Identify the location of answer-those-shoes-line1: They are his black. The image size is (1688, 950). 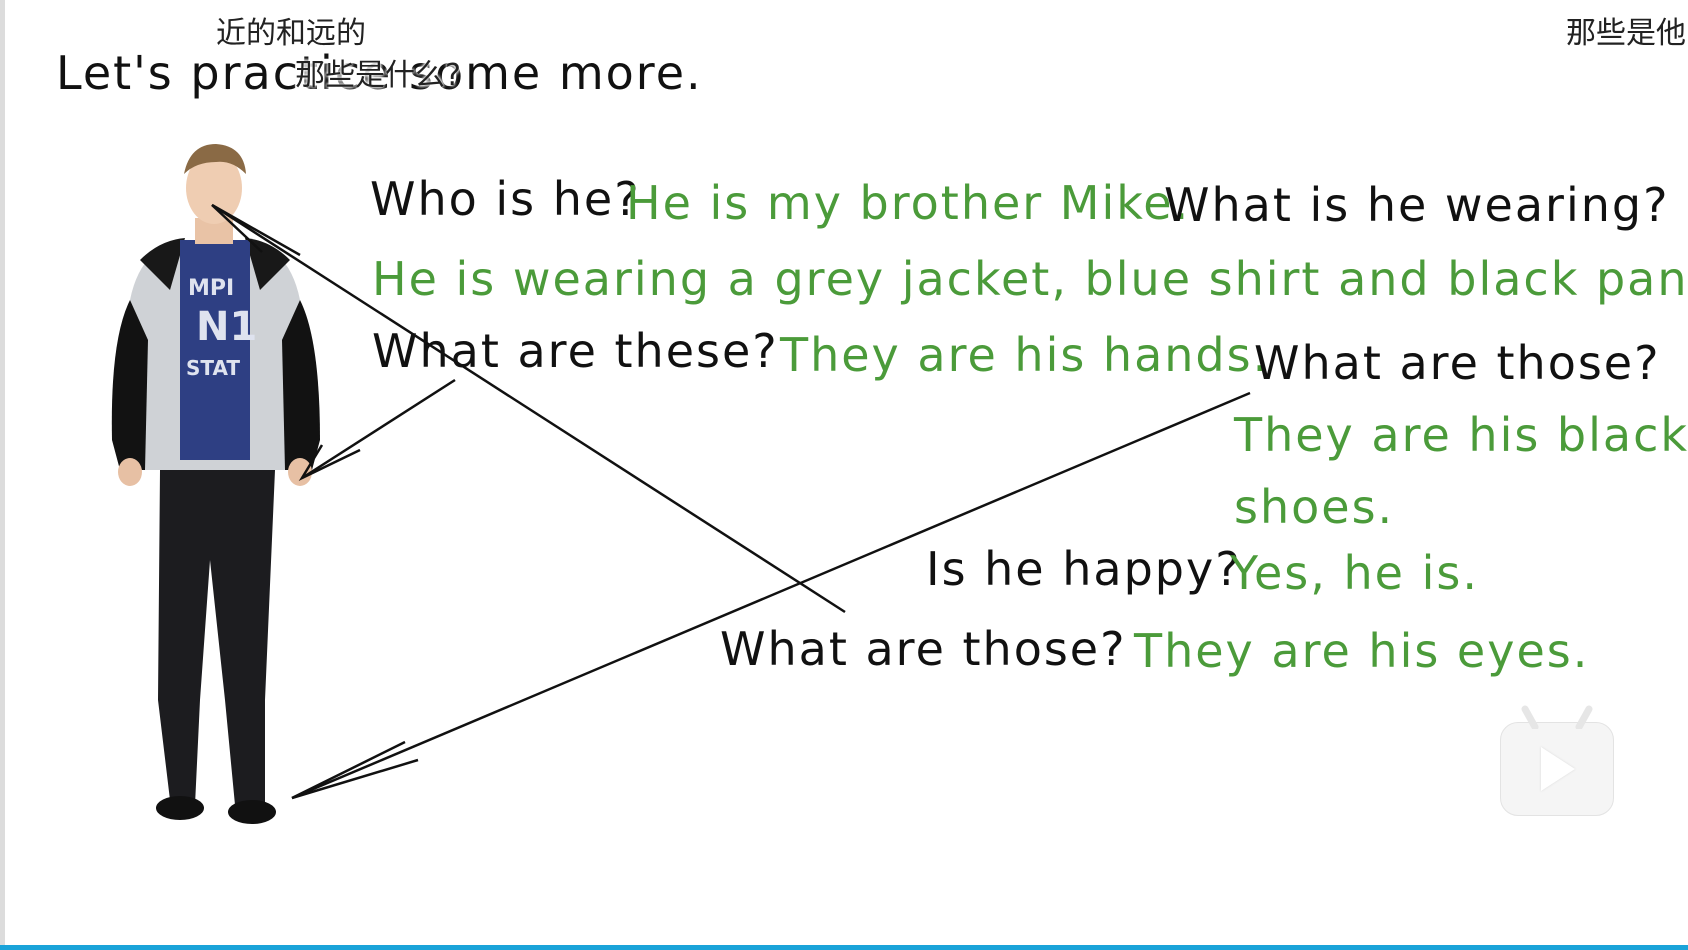
(1461, 435).